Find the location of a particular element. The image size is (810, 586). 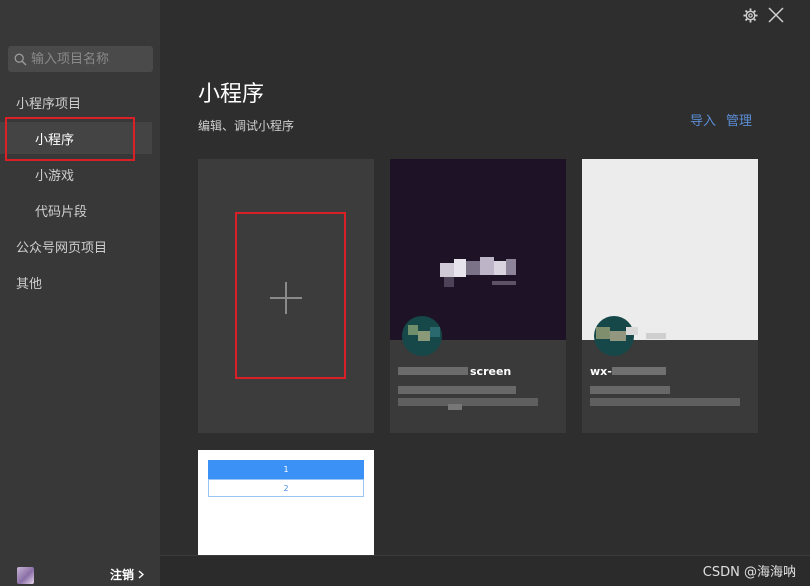

project-name: wx- is located at coordinates (601, 371).